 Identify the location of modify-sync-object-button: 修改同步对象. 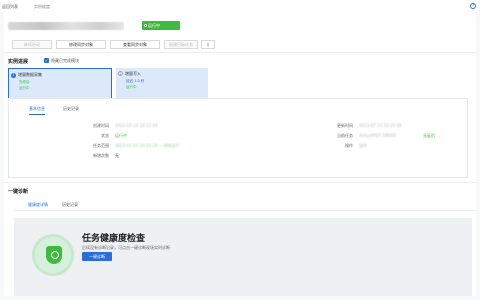
(81, 44).